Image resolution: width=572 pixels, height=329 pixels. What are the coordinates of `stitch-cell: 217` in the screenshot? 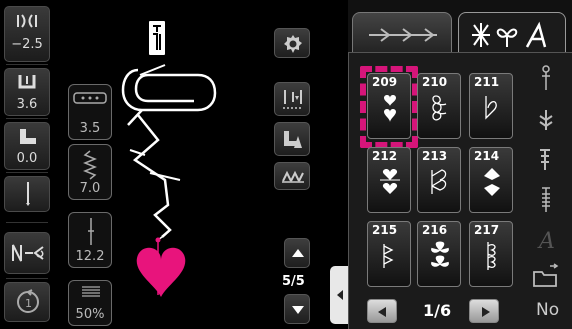 It's located at (491, 254).